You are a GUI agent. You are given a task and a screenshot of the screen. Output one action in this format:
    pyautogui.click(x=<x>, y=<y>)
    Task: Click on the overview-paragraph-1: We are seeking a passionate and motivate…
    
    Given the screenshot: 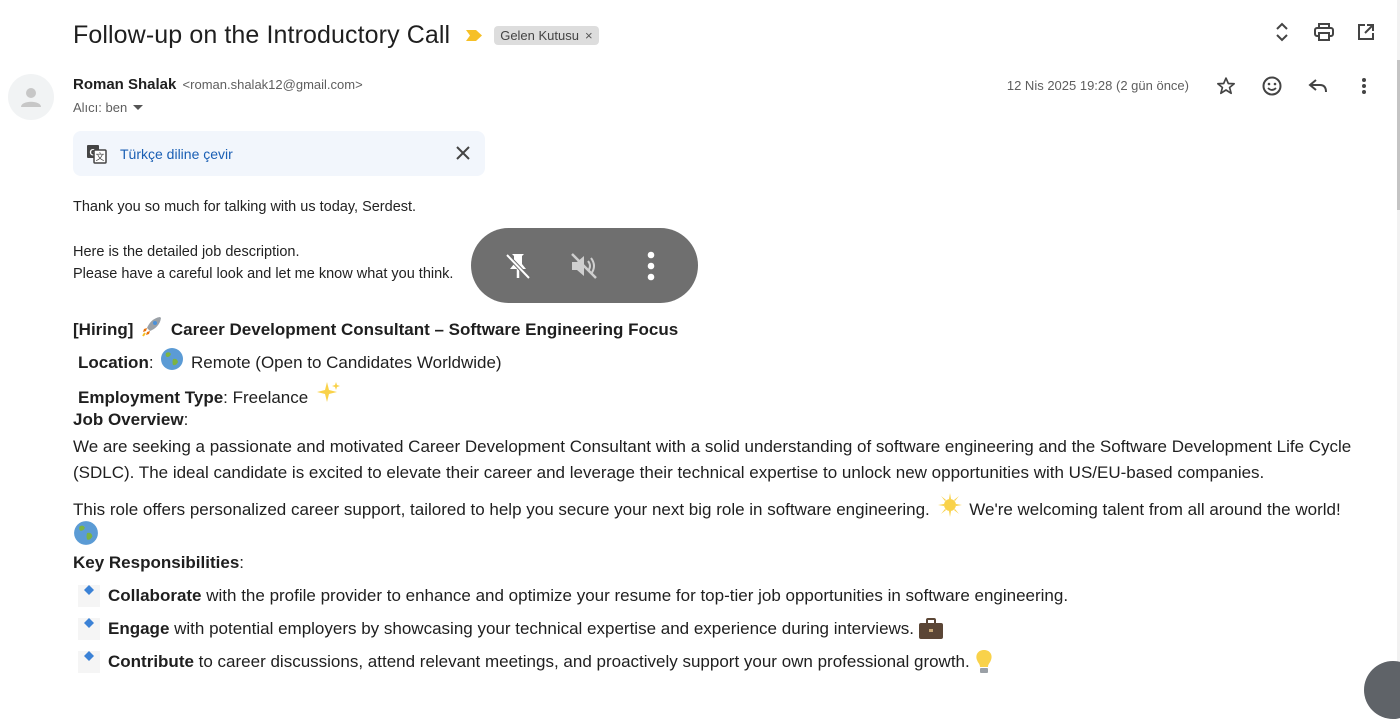 What is the action you would take?
    pyautogui.click(x=712, y=459)
    